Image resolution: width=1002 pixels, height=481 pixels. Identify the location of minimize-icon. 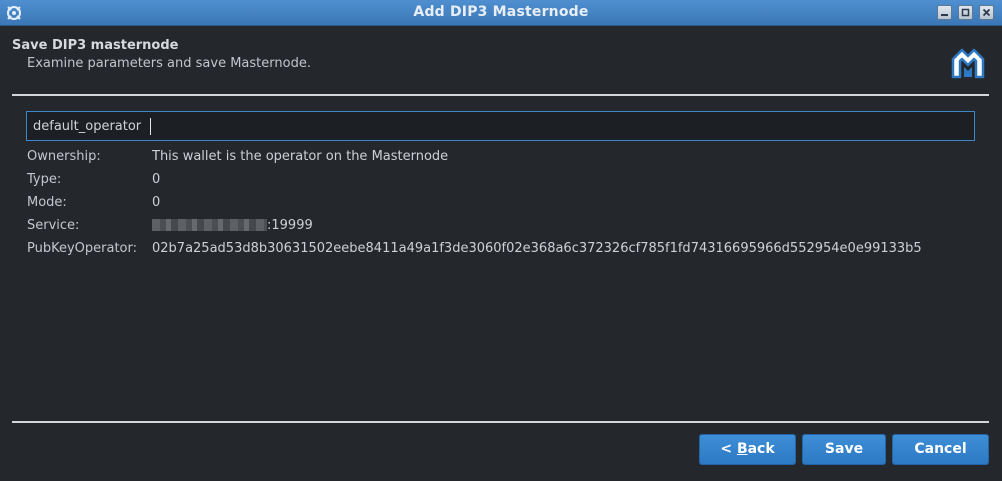
(944, 15).